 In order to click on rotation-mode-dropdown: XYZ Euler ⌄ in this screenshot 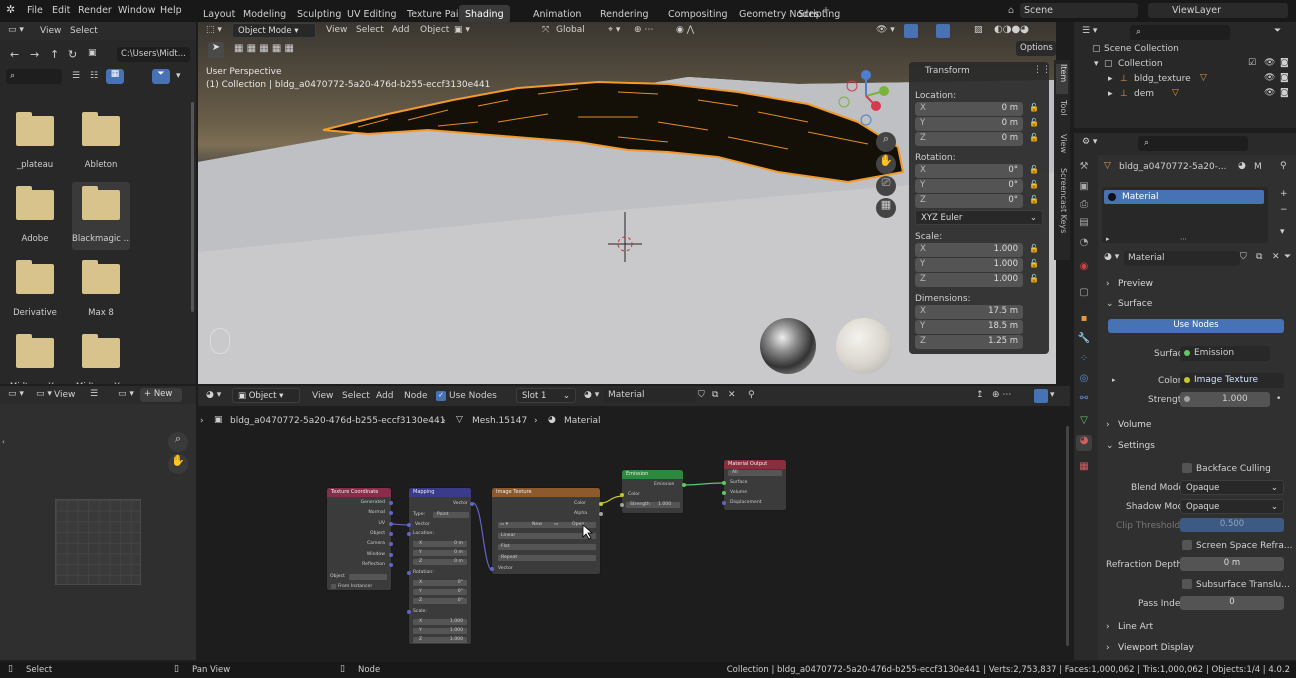, I will do `click(979, 217)`.